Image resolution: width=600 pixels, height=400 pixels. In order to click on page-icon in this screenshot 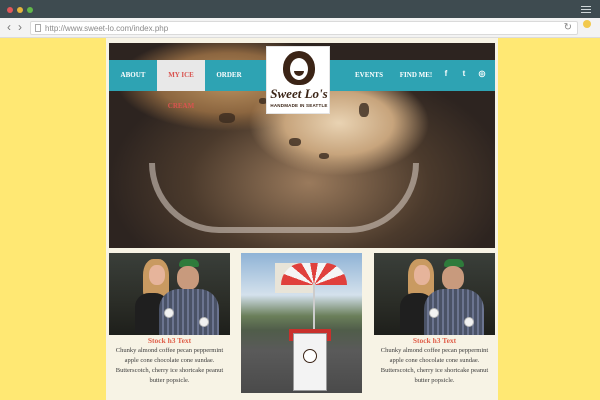, I will do `click(38, 28)`.